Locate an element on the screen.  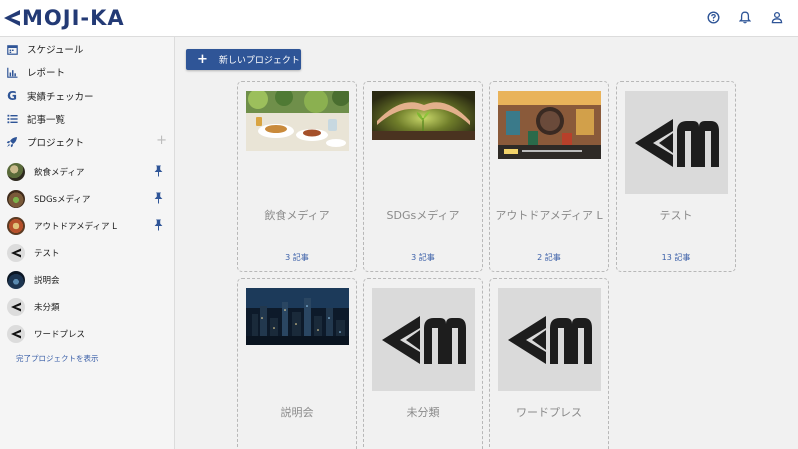
new-project-label: 新しいプロジェクト is located at coordinates (259, 61).